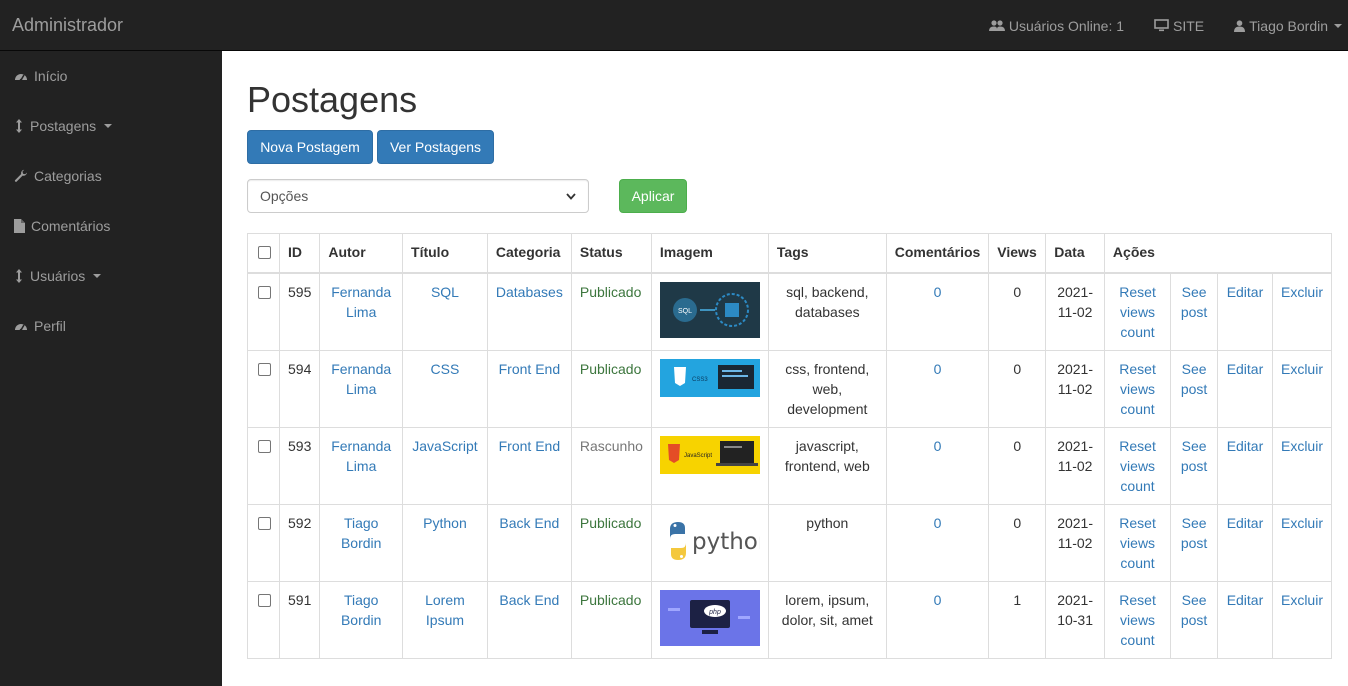 This screenshot has width=1348, height=686. Describe the element at coordinates (709, 378) in the screenshot. I see `post-thumbnail: CSS3` at that location.